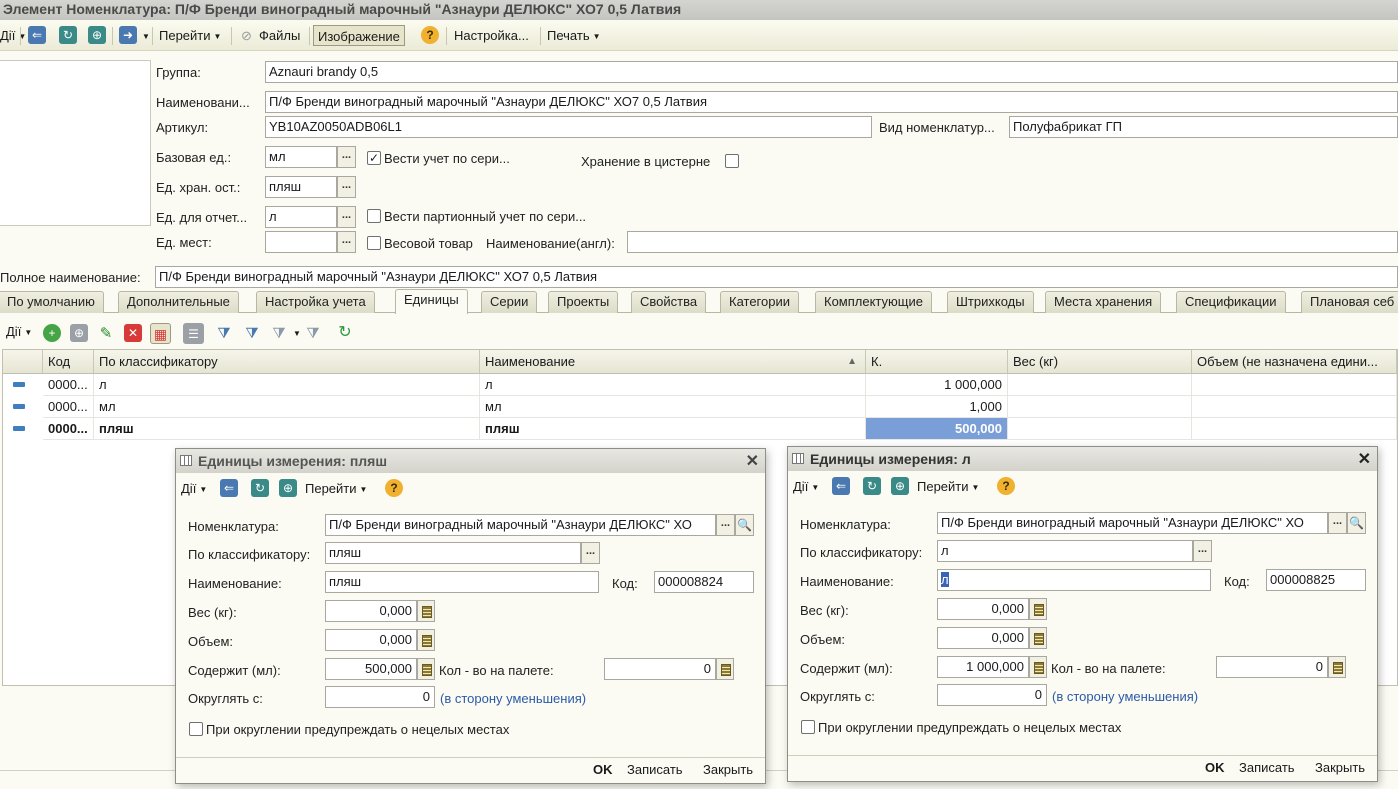 The image size is (1398, 789). I want to click on batch-checkbox, so click(374, 216).